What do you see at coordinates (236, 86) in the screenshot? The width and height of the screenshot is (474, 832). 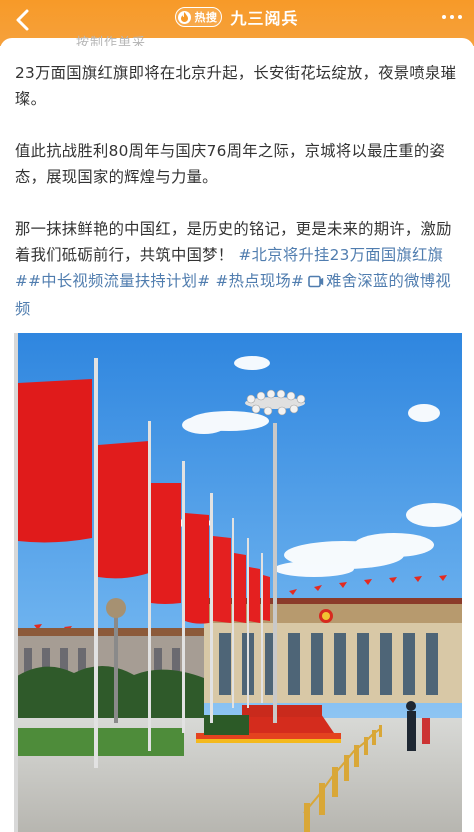 I see `post-paragraph: 23万面国旗红旗即将在北京升起，长安街花坛绽放，夜景喷泉璀璨。` at bounding box center [236, 86].